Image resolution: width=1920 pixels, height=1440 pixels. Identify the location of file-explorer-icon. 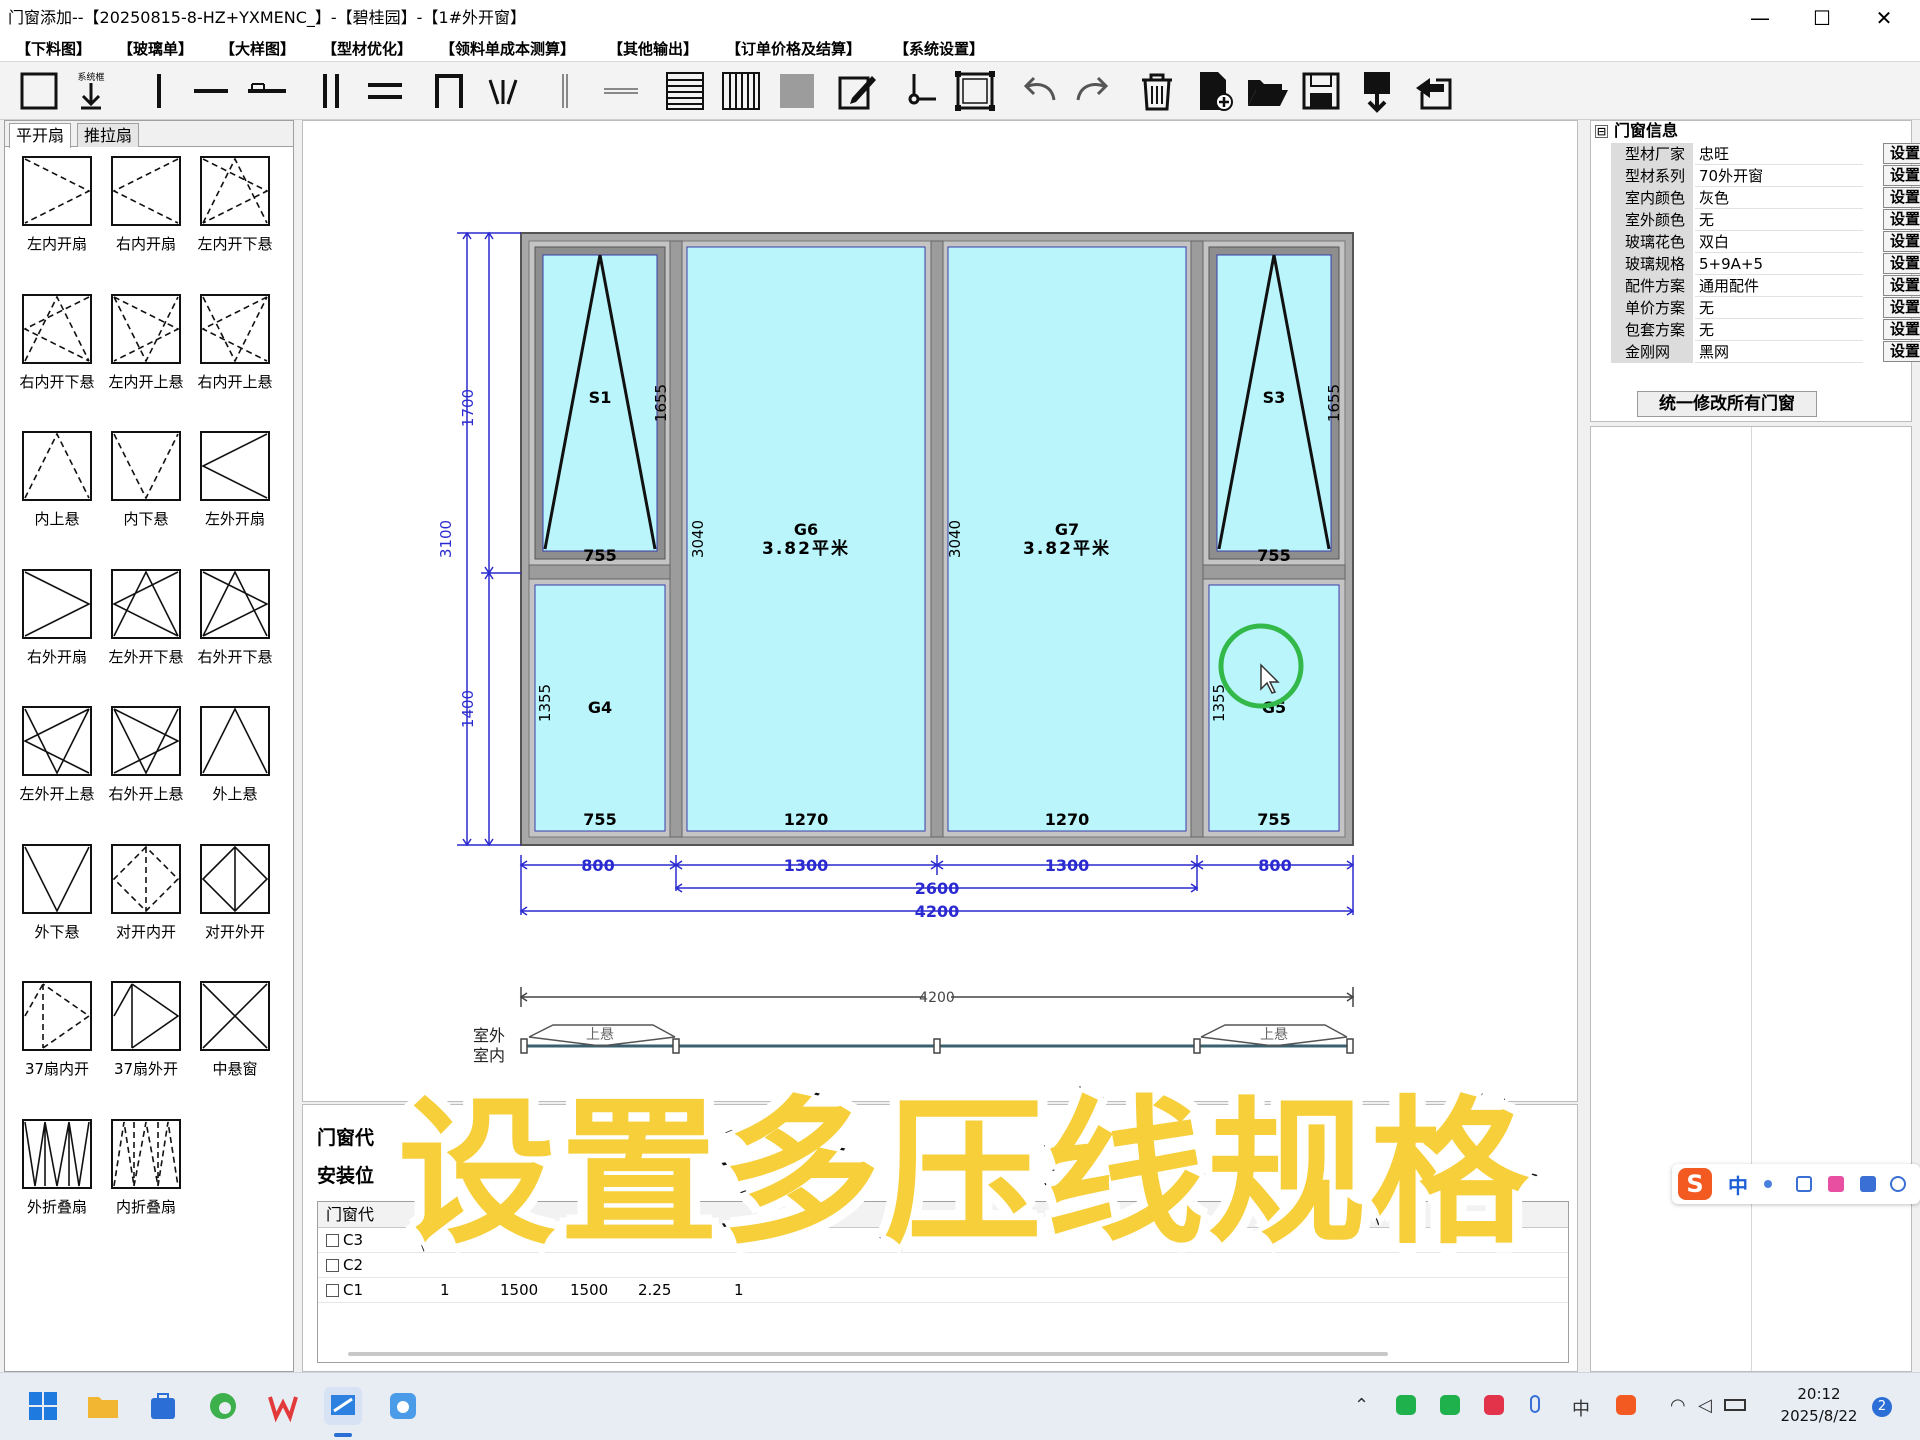
(103, 1406).